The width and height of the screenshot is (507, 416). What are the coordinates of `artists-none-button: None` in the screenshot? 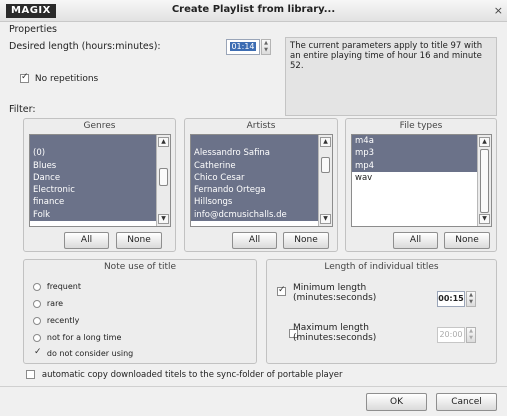 It's located at (306, 240).